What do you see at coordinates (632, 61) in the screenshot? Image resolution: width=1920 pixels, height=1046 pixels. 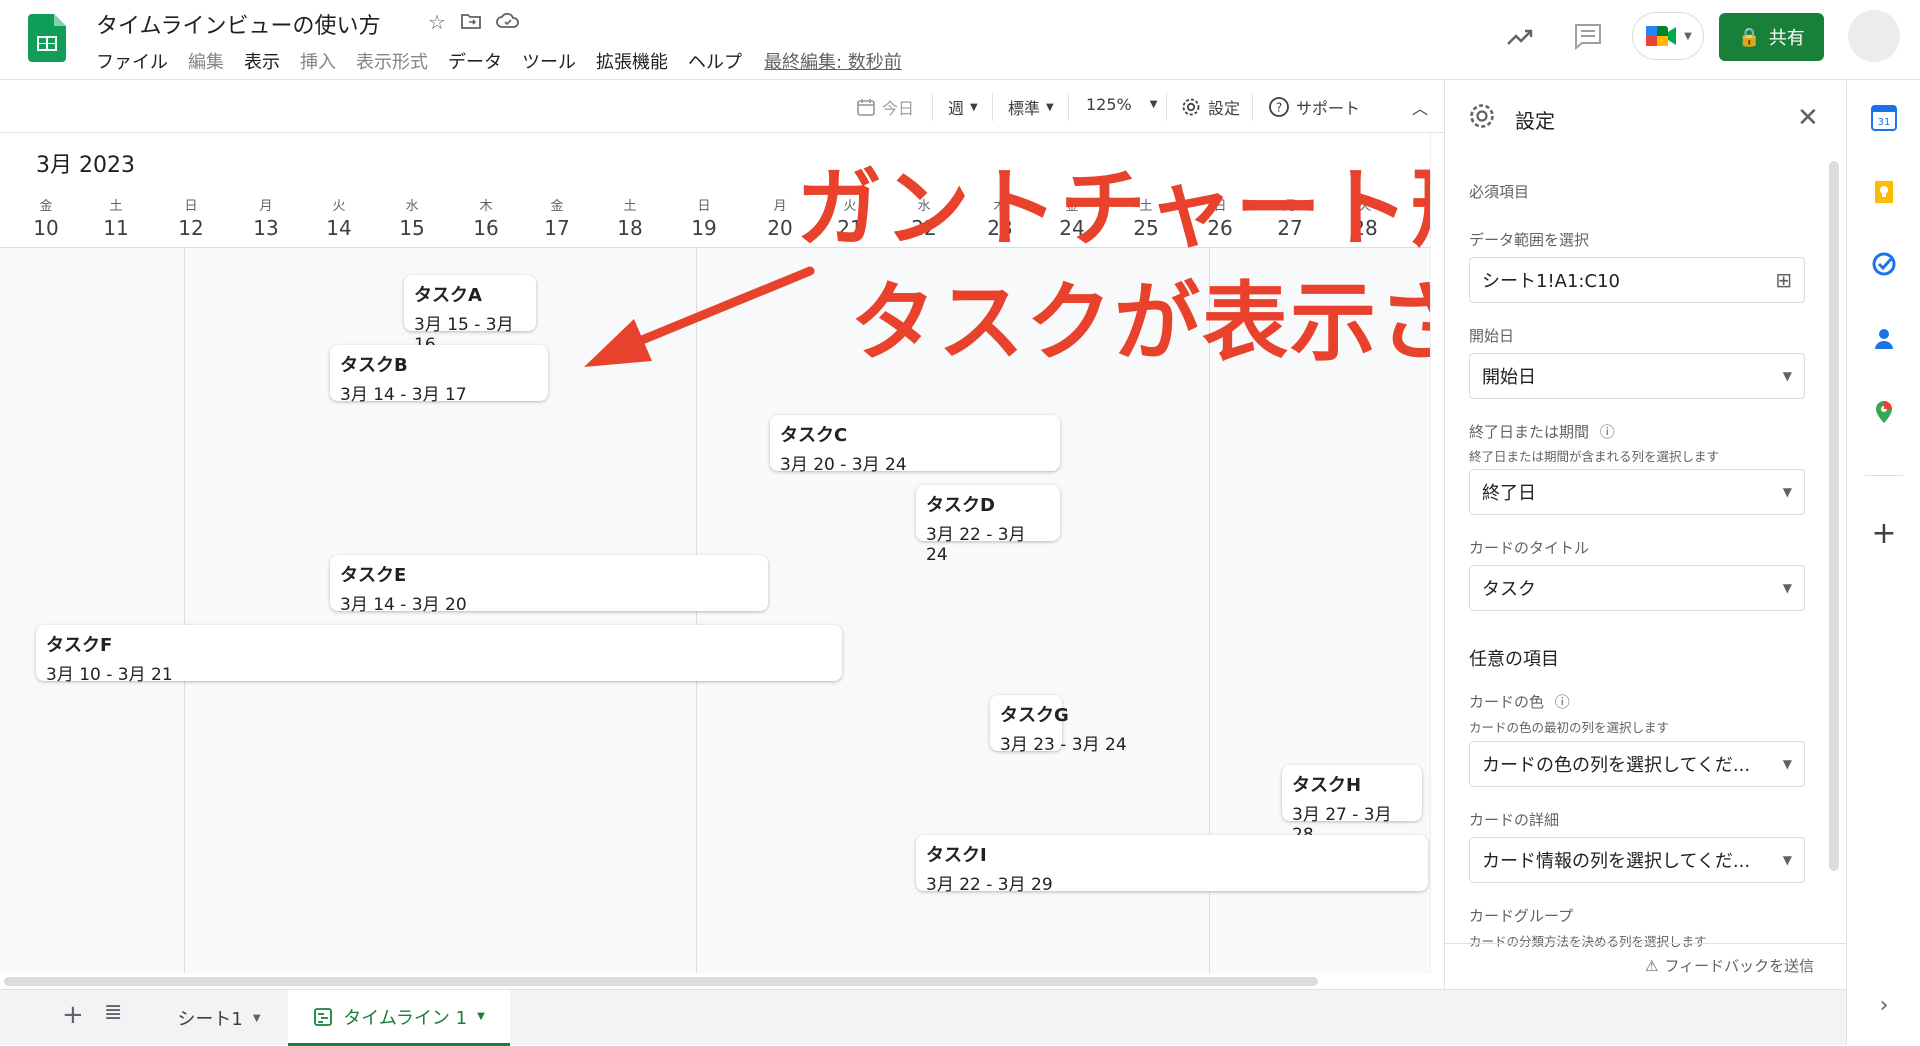 I see `menu-extensions: 拡張機能` at bounding box center [632, 61].